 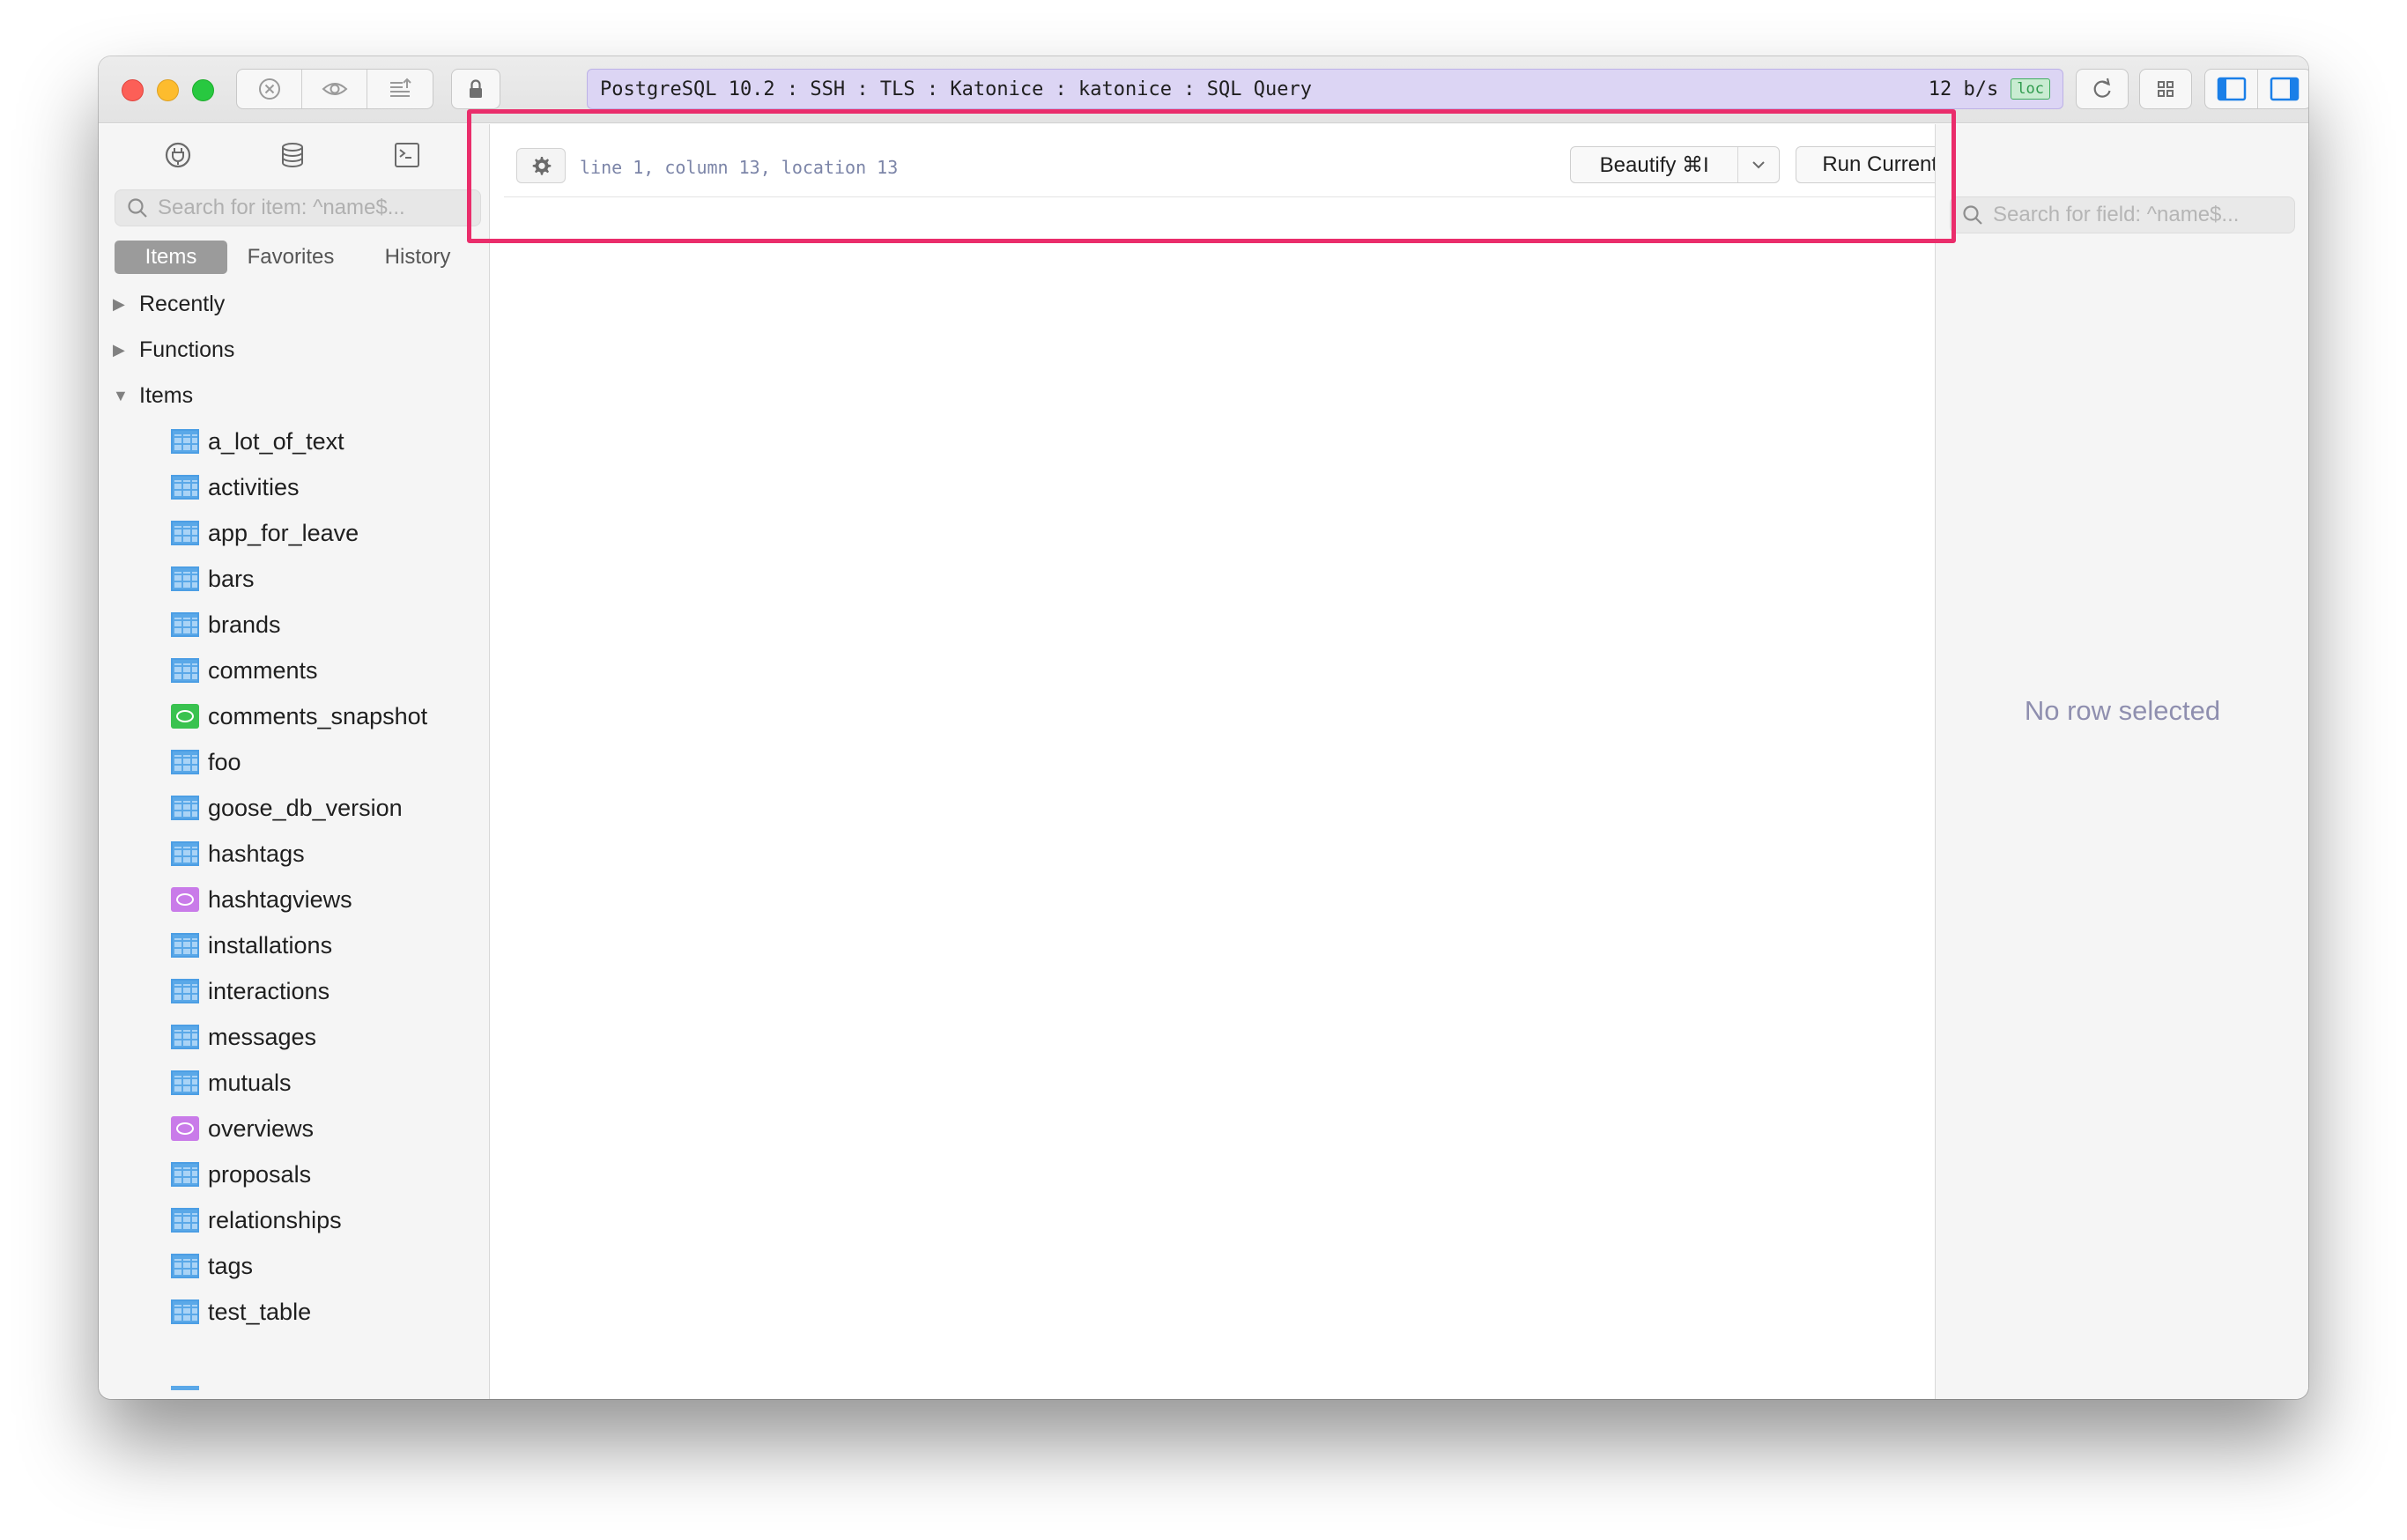 What do you see at coordinates (168, 90) in the screenshot?
I see `minimize-window-button` at bounding box center [168, 90].